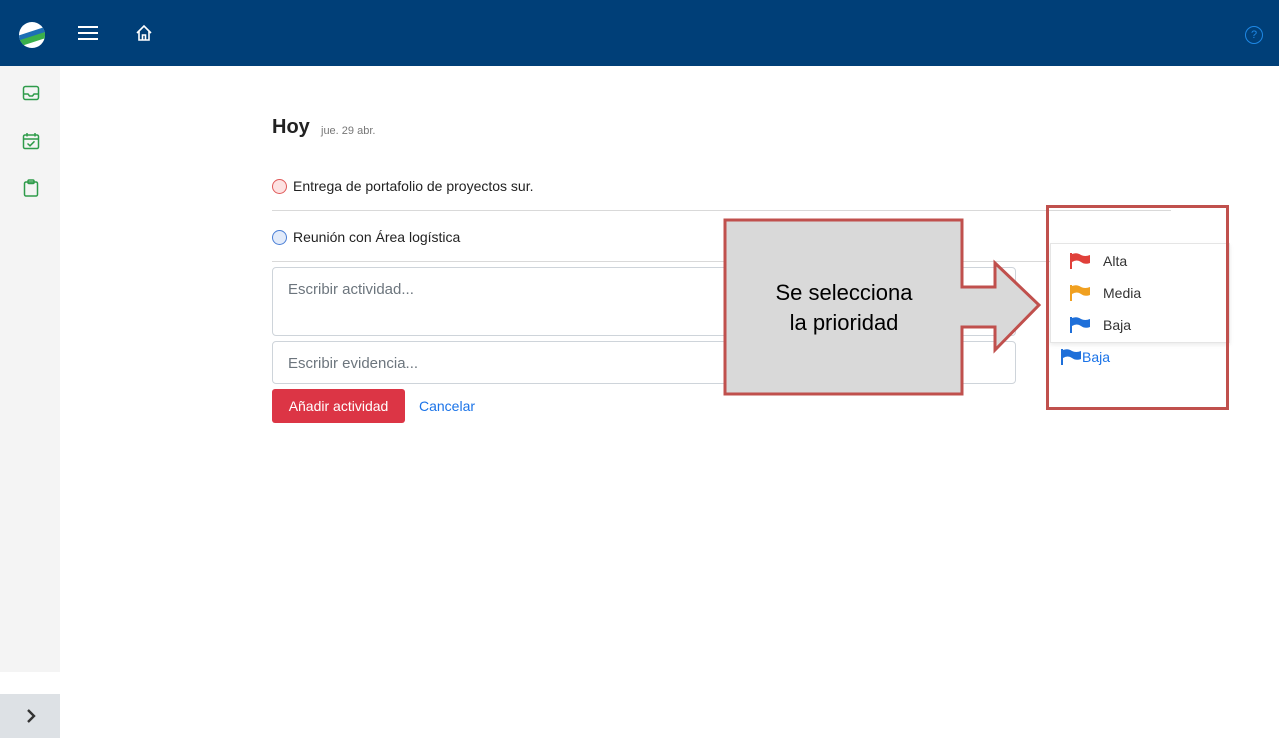 This screenshot has height=743, width=1279. I want to click on annotation-callout-arrow, so click(882, 307).